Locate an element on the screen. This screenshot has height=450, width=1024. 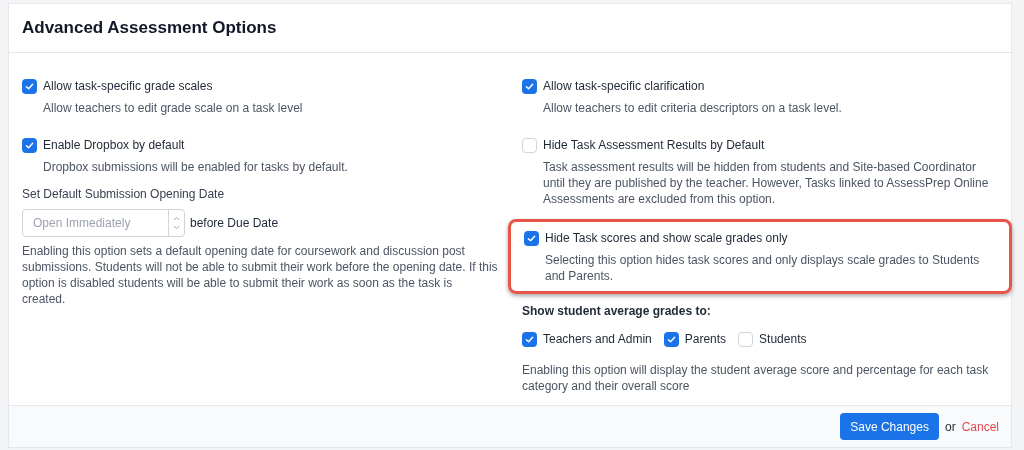
section-title: Advanced Assessment Options is located at coordinates (149, 28).